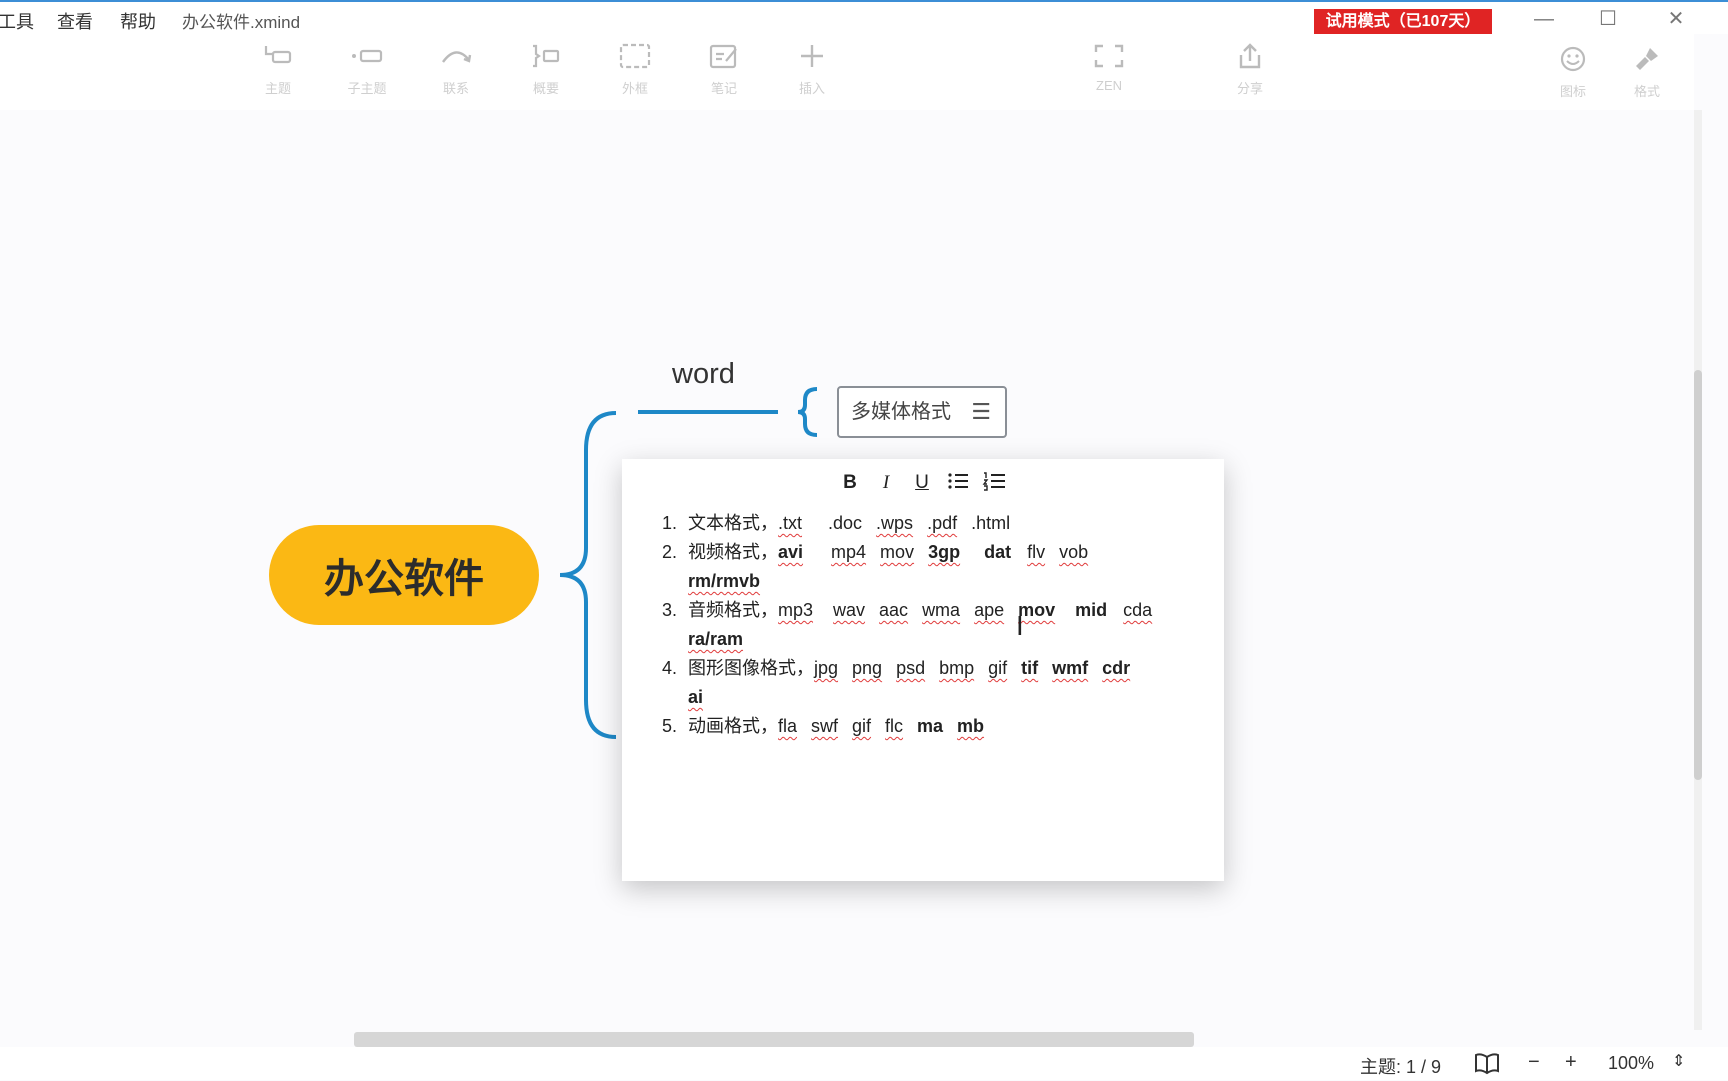 This screenshot has height=1081, width=1728. What do you see at coordinates (1091, 610) in the screenshot?
I see `format-token: mid` at bounding box center [1091, 610].